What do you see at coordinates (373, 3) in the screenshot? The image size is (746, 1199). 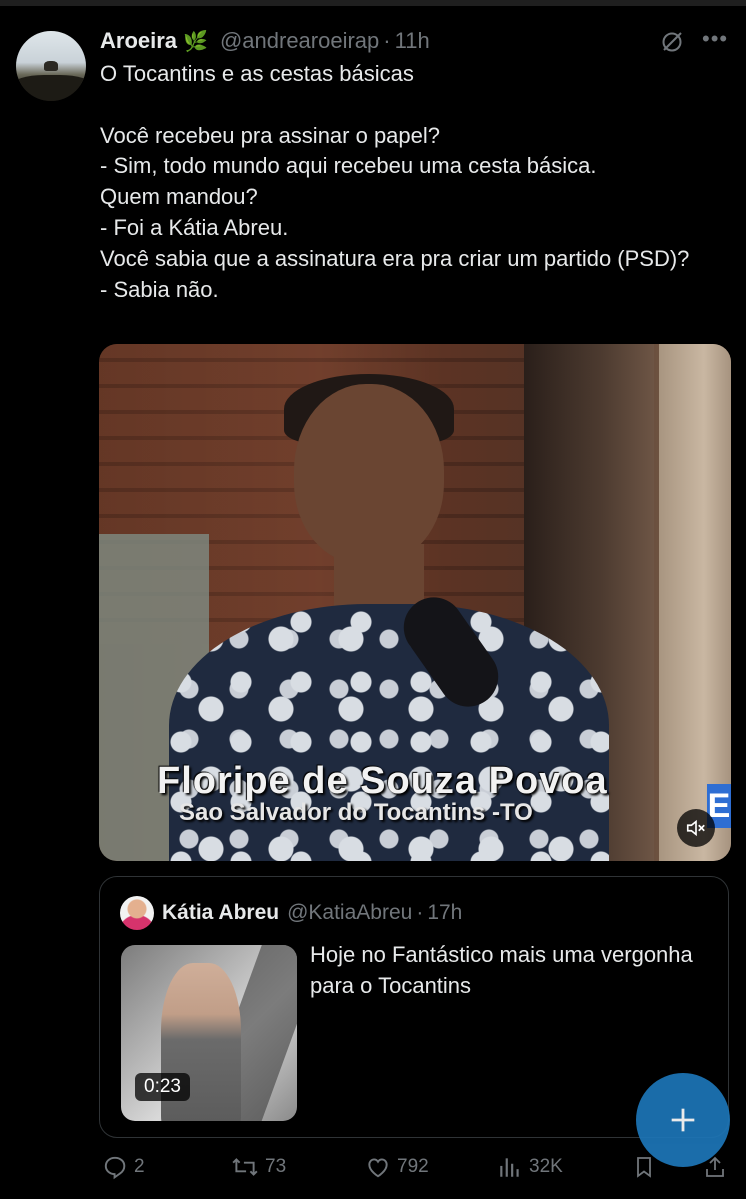 I see `top-divider` at bounding box center [373, 3].